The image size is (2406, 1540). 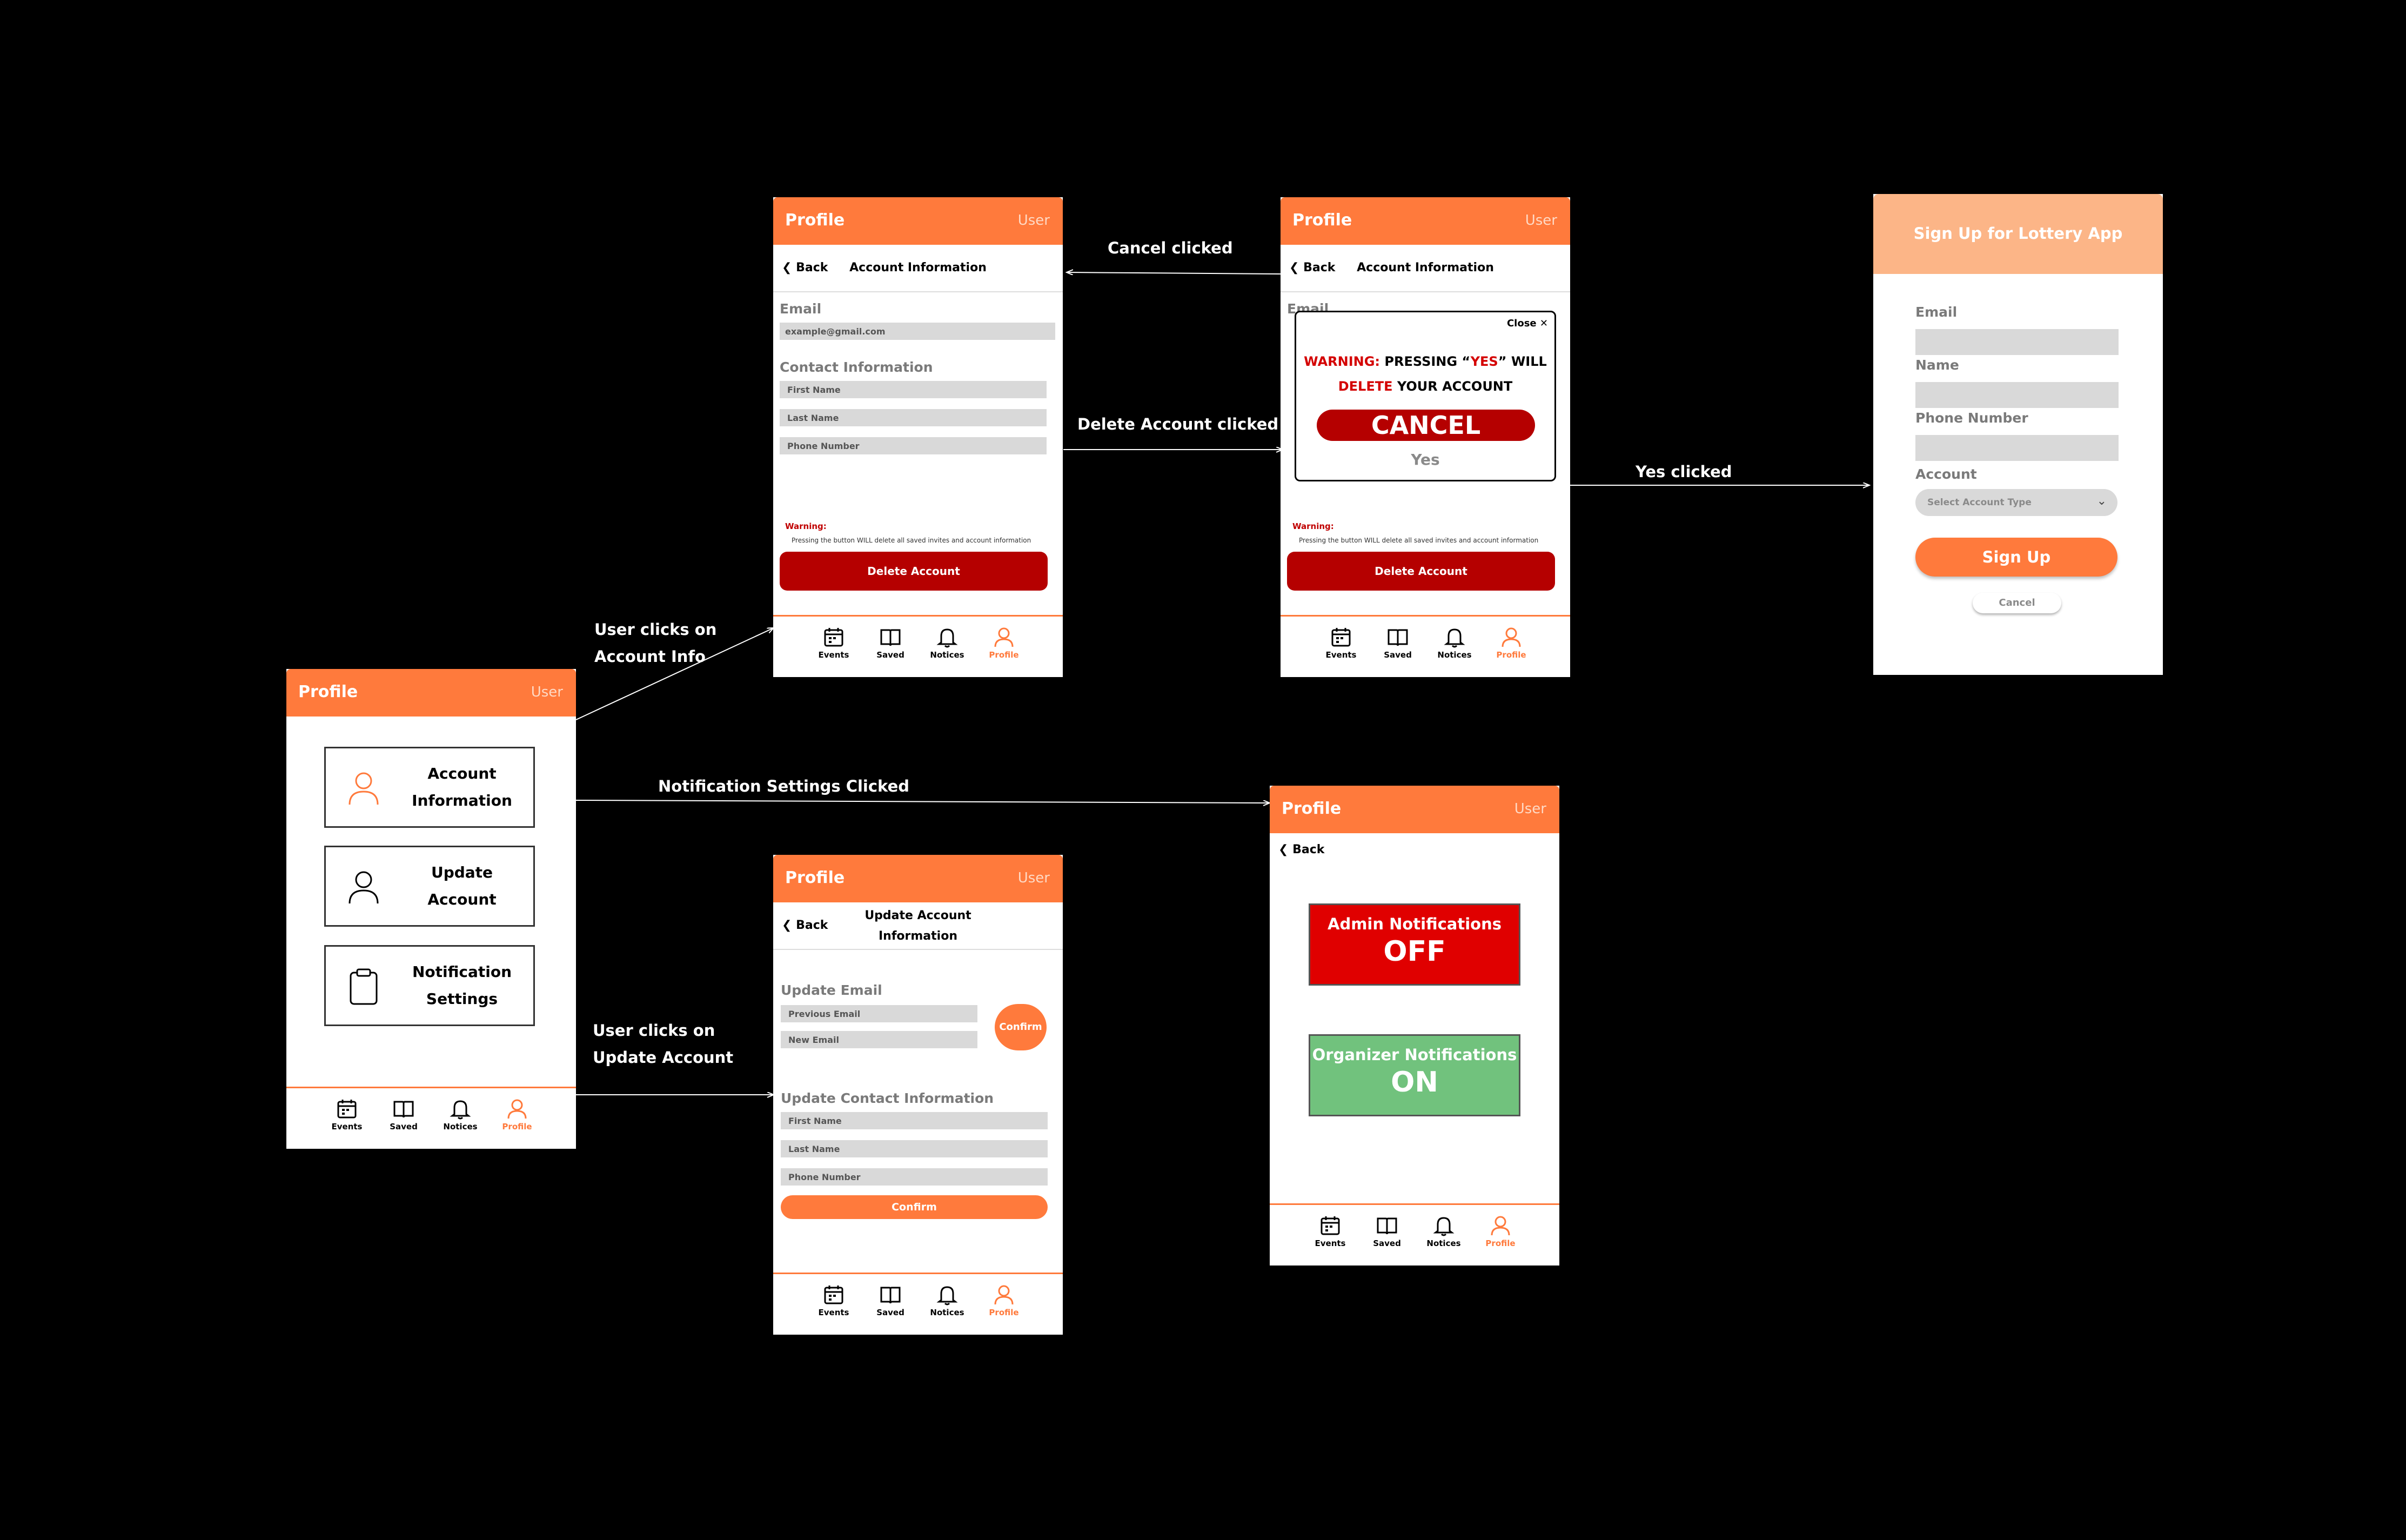 I want to click on notification-settings-button: Notification Settings, so click(x=429, y=985).